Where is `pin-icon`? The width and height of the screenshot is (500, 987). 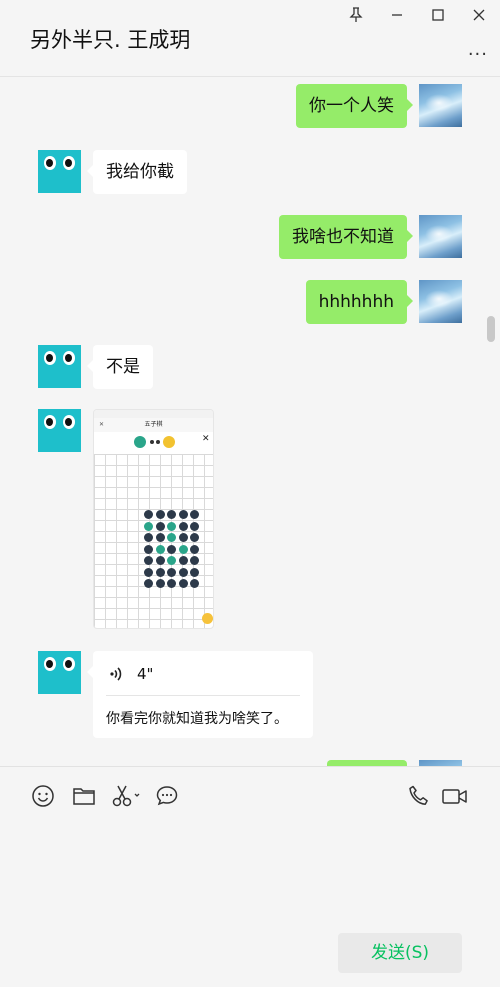
pin-icon is located at coordinates (356, 15).